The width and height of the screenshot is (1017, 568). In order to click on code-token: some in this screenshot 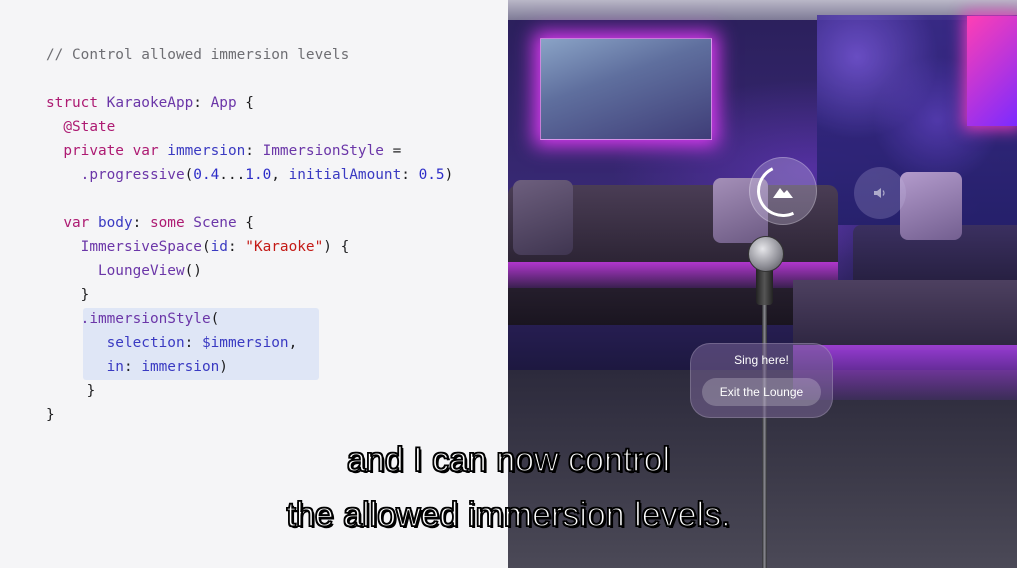, I will do `click(171, 223)`.